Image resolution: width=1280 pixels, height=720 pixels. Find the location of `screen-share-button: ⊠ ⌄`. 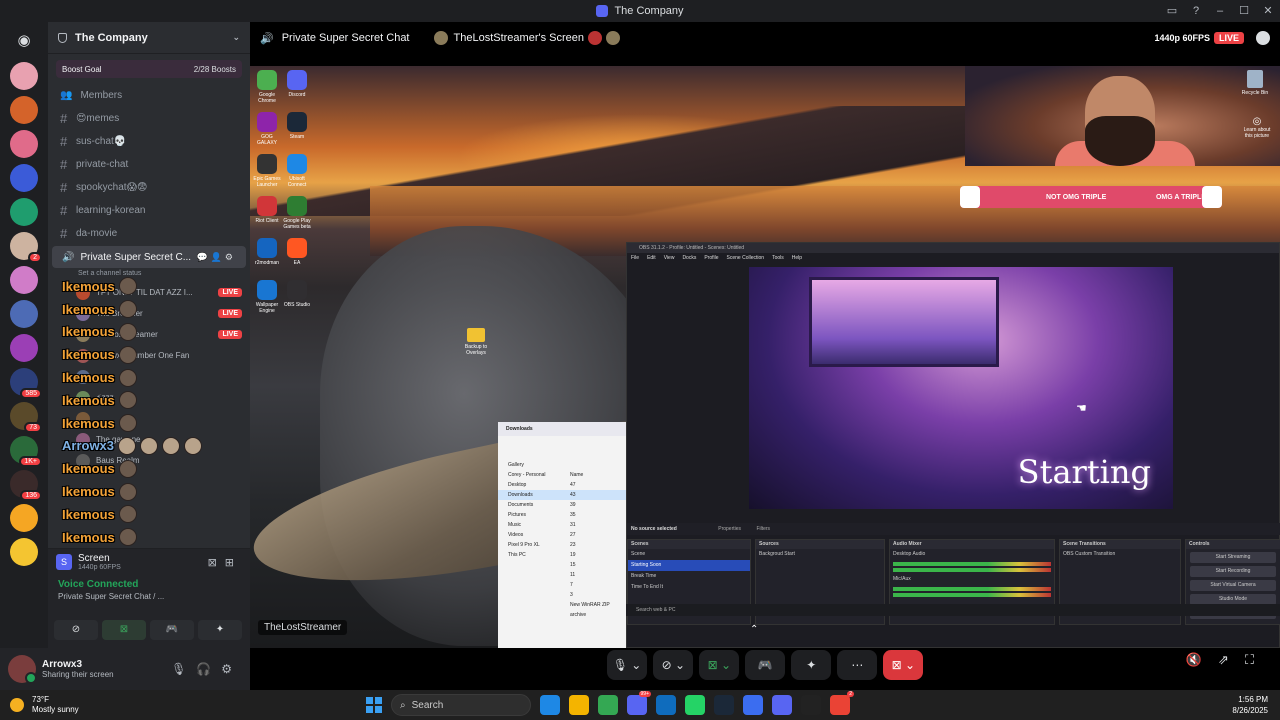

screen-share-button: ⊠ ⌄ is located at coordinates (719, 665).